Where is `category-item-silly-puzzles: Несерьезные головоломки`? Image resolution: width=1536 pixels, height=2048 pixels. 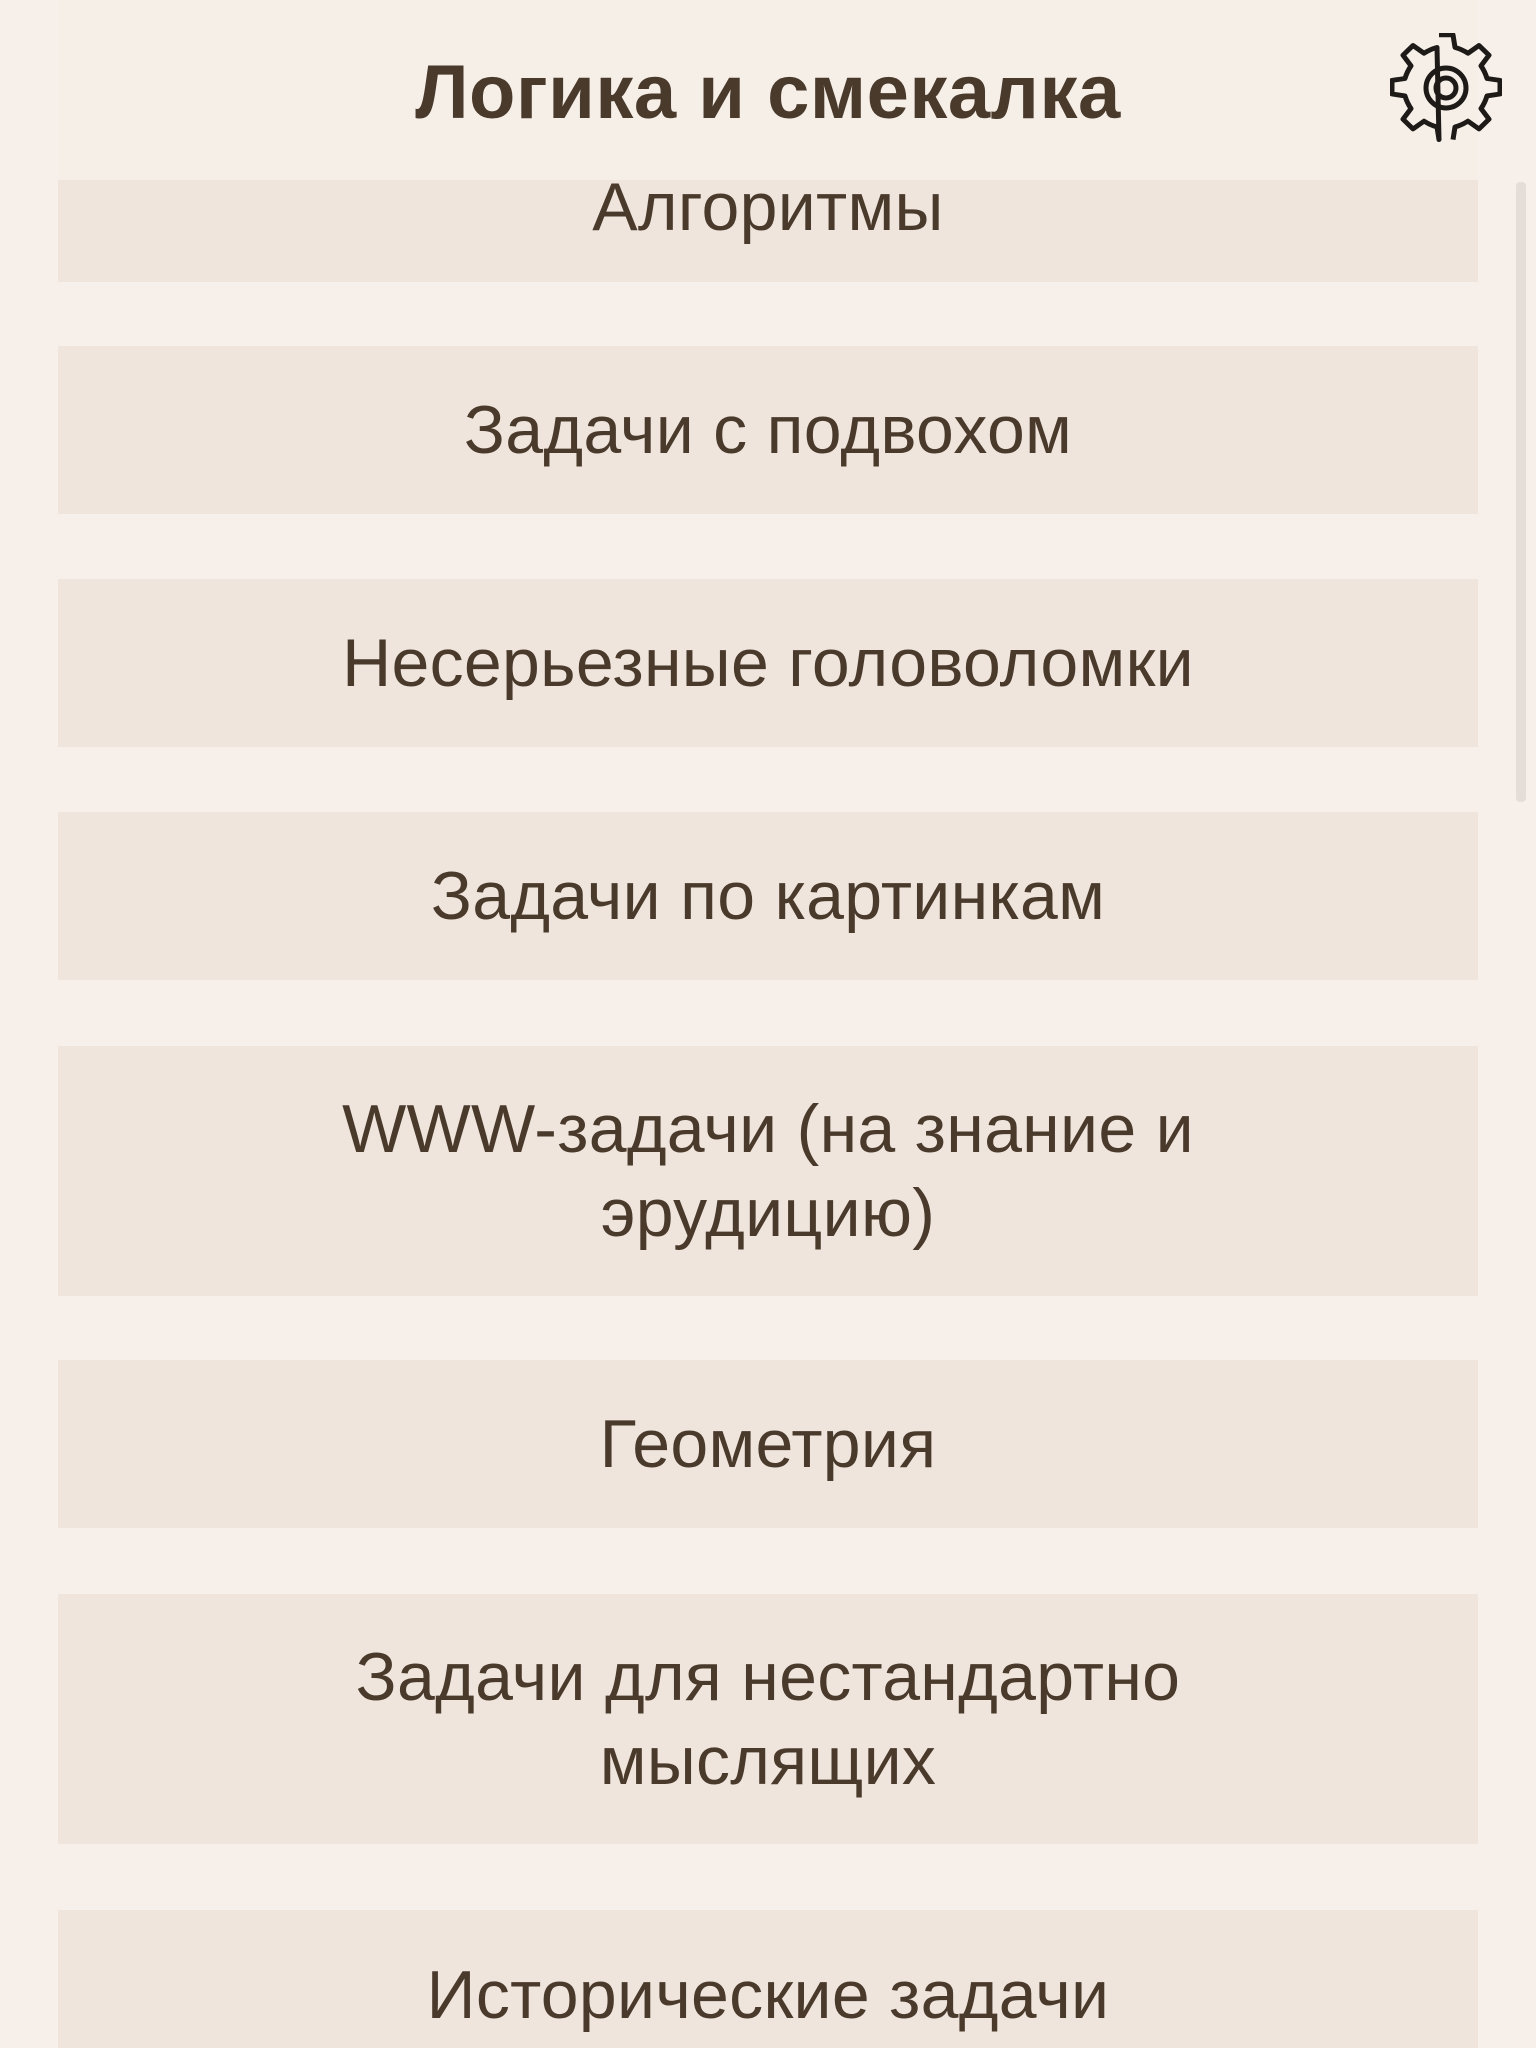
category-item-silly-puzzles: Несерьезные головоломки is located at coordinates (768, 663).